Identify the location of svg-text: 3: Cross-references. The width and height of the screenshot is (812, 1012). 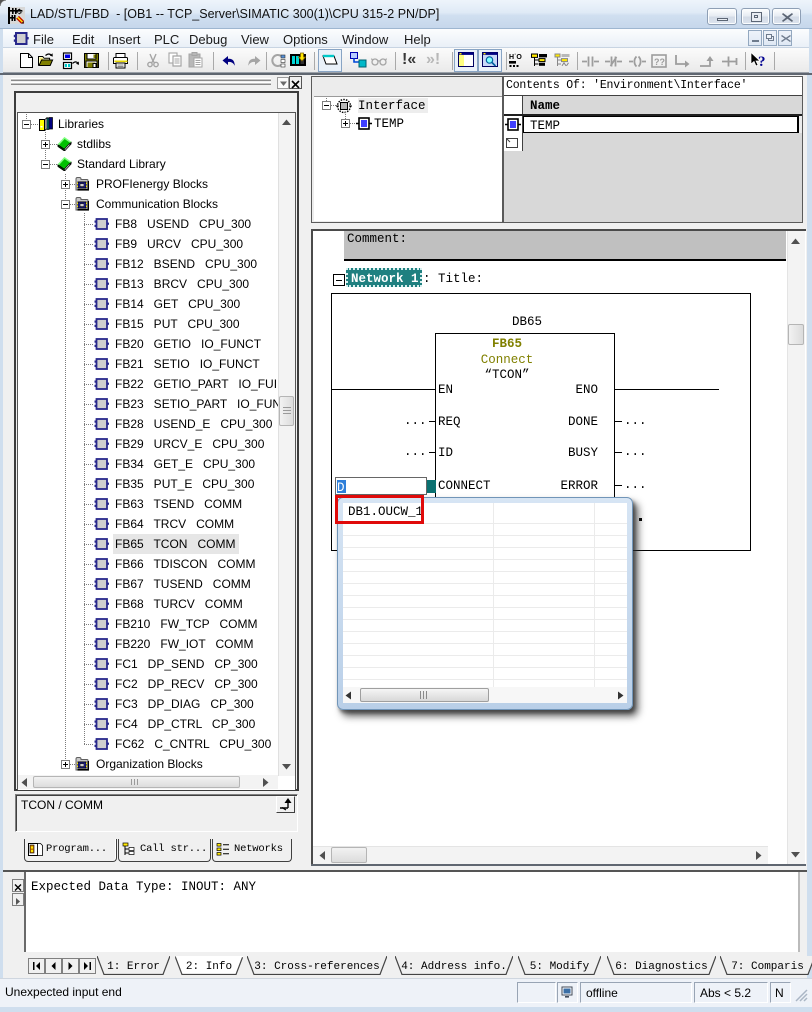
(316, 967).